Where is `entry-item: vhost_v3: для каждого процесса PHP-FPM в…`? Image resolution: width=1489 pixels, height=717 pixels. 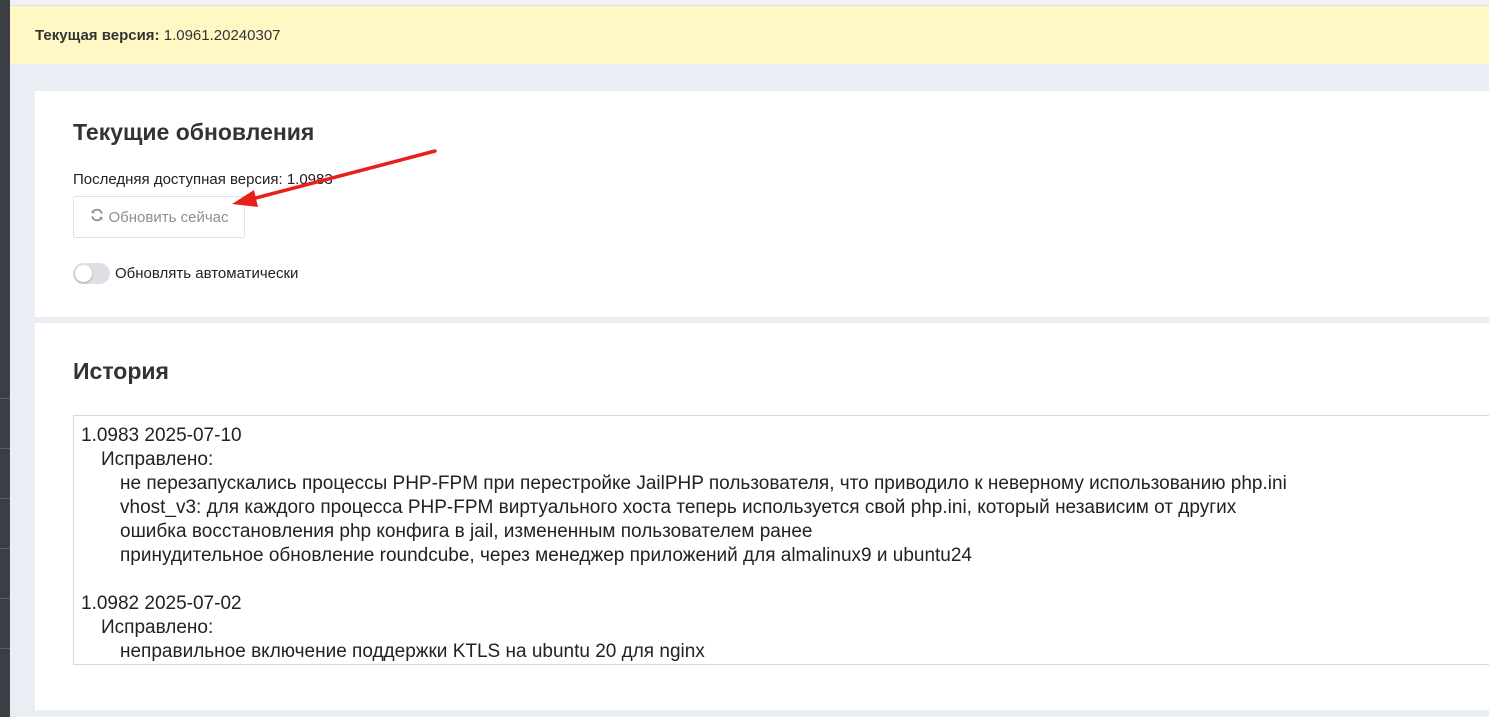 entry-item: vhost_v3: для каждого процесса PHP-FPM в… is located at coordinates (678, 507).